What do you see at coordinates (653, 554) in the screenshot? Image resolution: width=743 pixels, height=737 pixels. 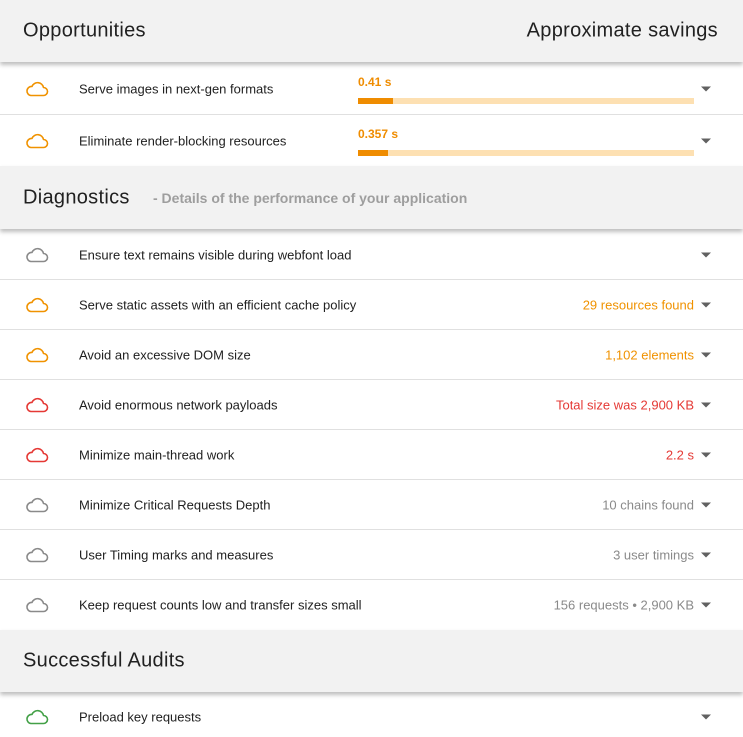 I see `diagnostic-value: 3 user timings` at bounding box center [653, 554].